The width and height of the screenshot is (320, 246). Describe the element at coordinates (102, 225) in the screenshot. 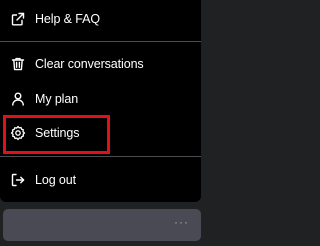

I see `user-menu-button: ···` at that location.